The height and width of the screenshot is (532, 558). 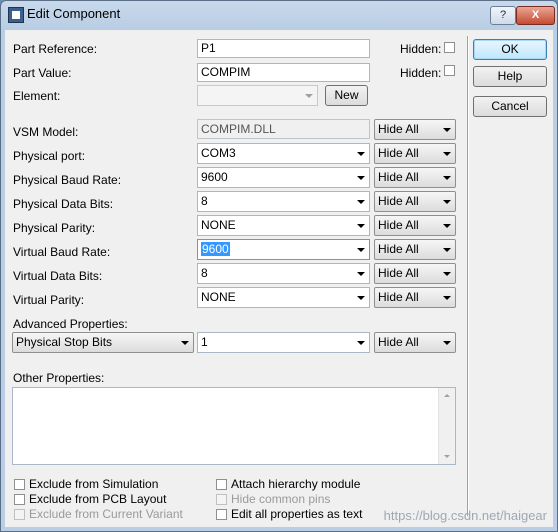 I want to click on scroll-down-icon, so click(x=447, y=456).